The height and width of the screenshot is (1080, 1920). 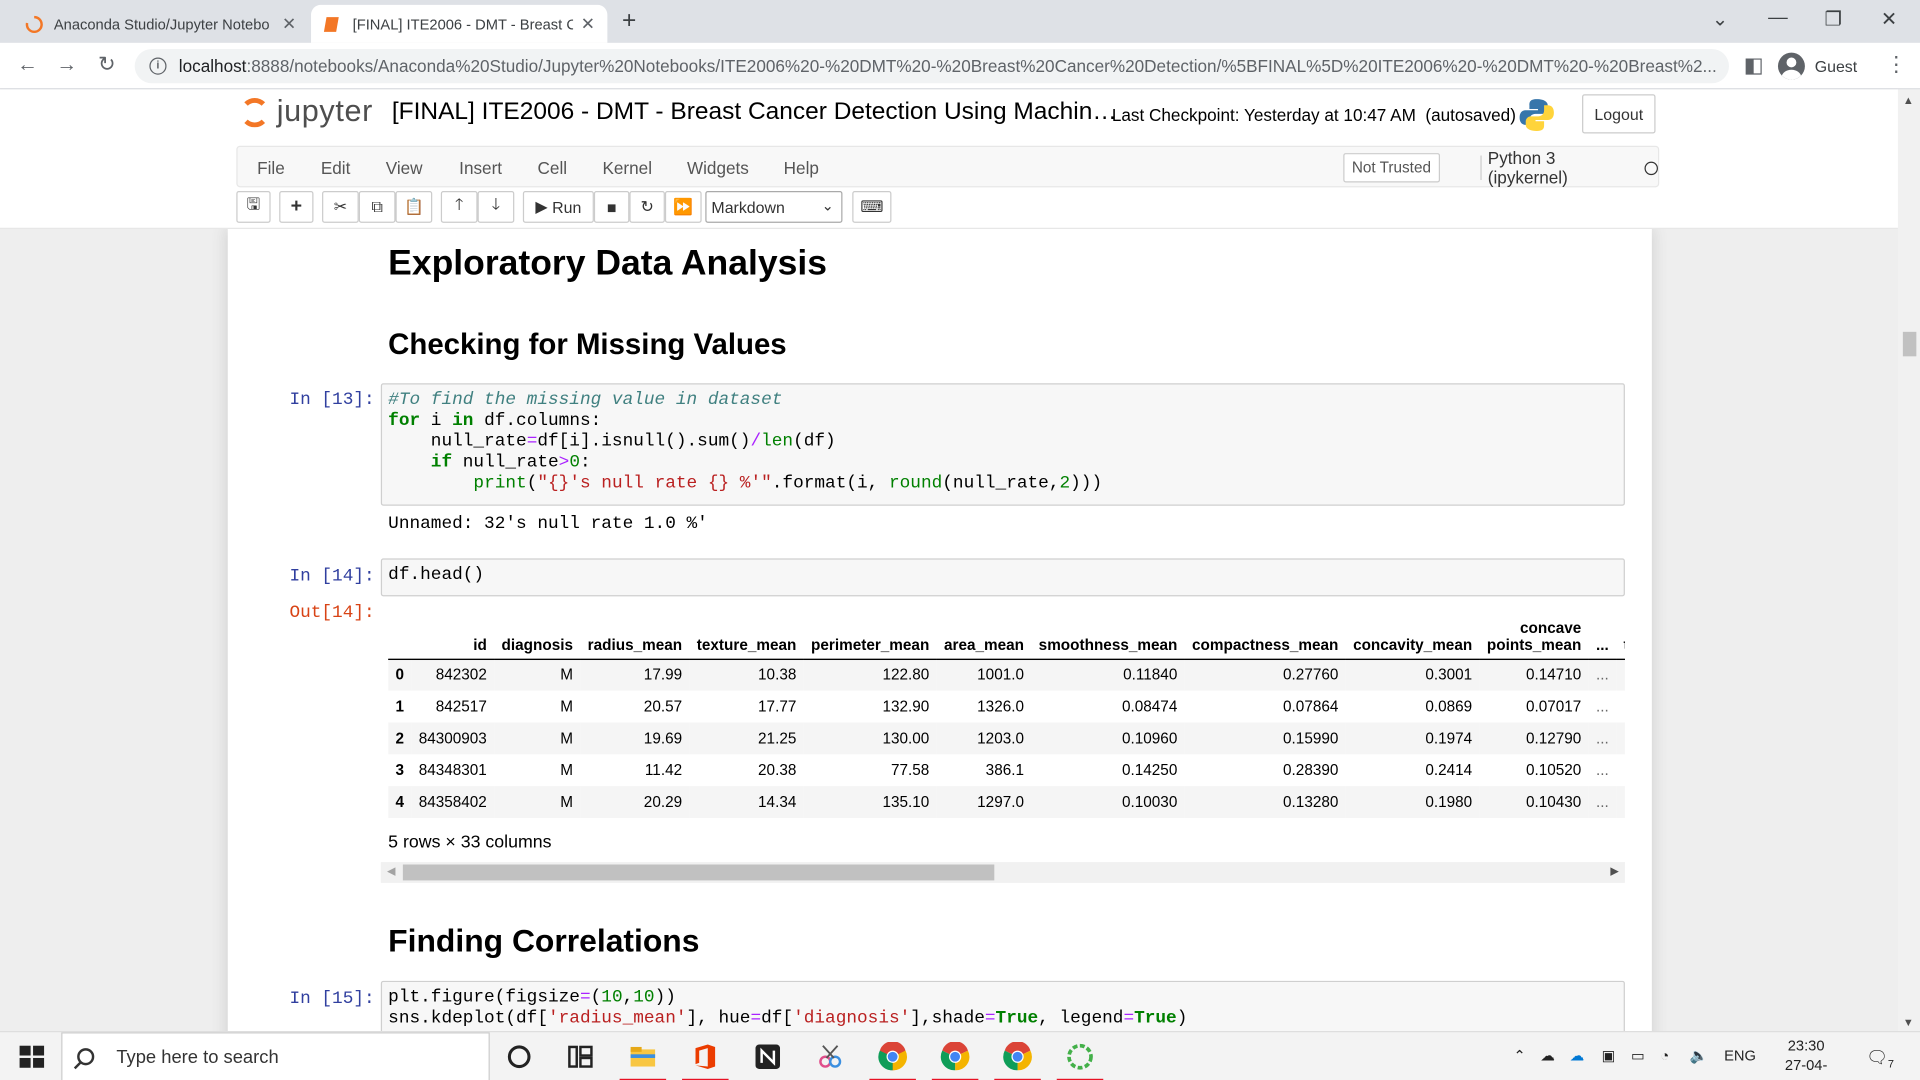 I want to click on table-cell: 19.69, so click(x=663, y=738).